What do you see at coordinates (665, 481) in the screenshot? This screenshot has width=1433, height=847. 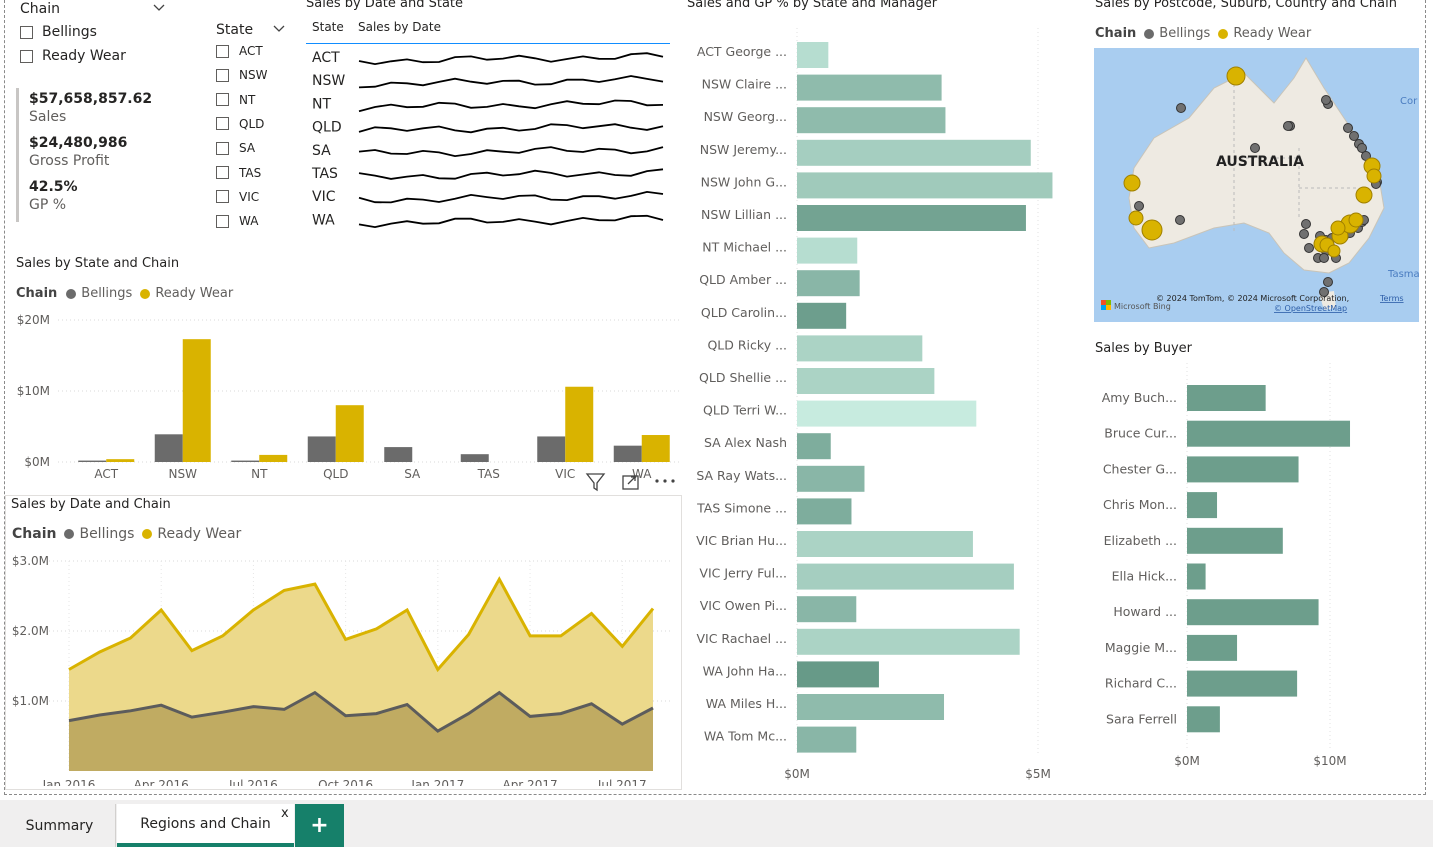 I see `more-options-icon` at bounding box center [665, 481].